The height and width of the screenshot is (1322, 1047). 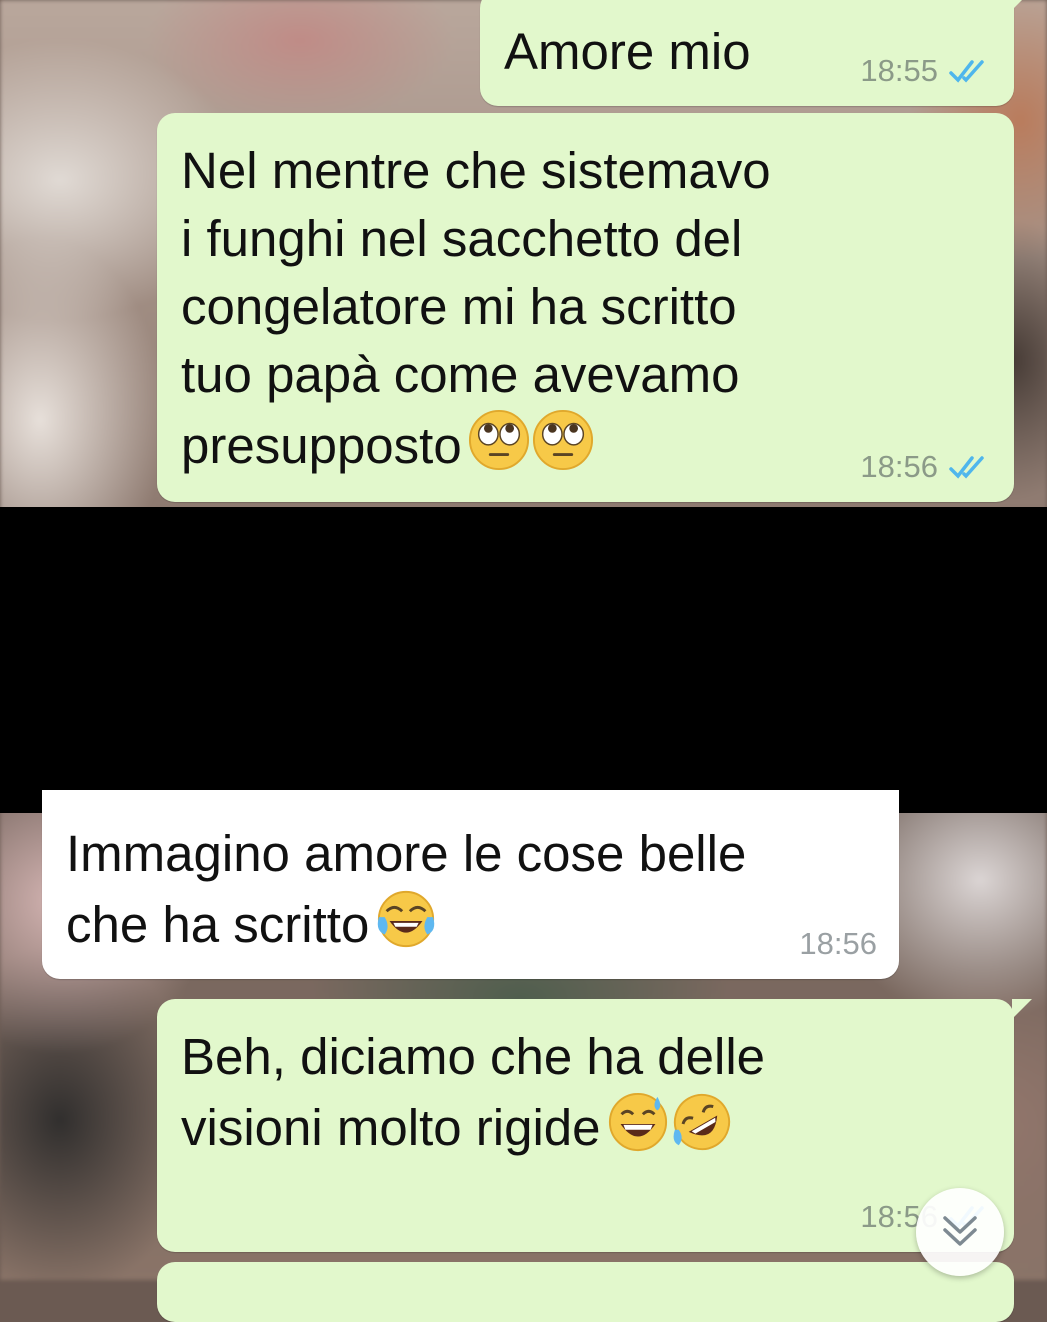 What do you see at coordinates (637, 1122) in the screenshot?
I see `grinning-face-with-sweat-icon` at bounding box center [637, 1122].